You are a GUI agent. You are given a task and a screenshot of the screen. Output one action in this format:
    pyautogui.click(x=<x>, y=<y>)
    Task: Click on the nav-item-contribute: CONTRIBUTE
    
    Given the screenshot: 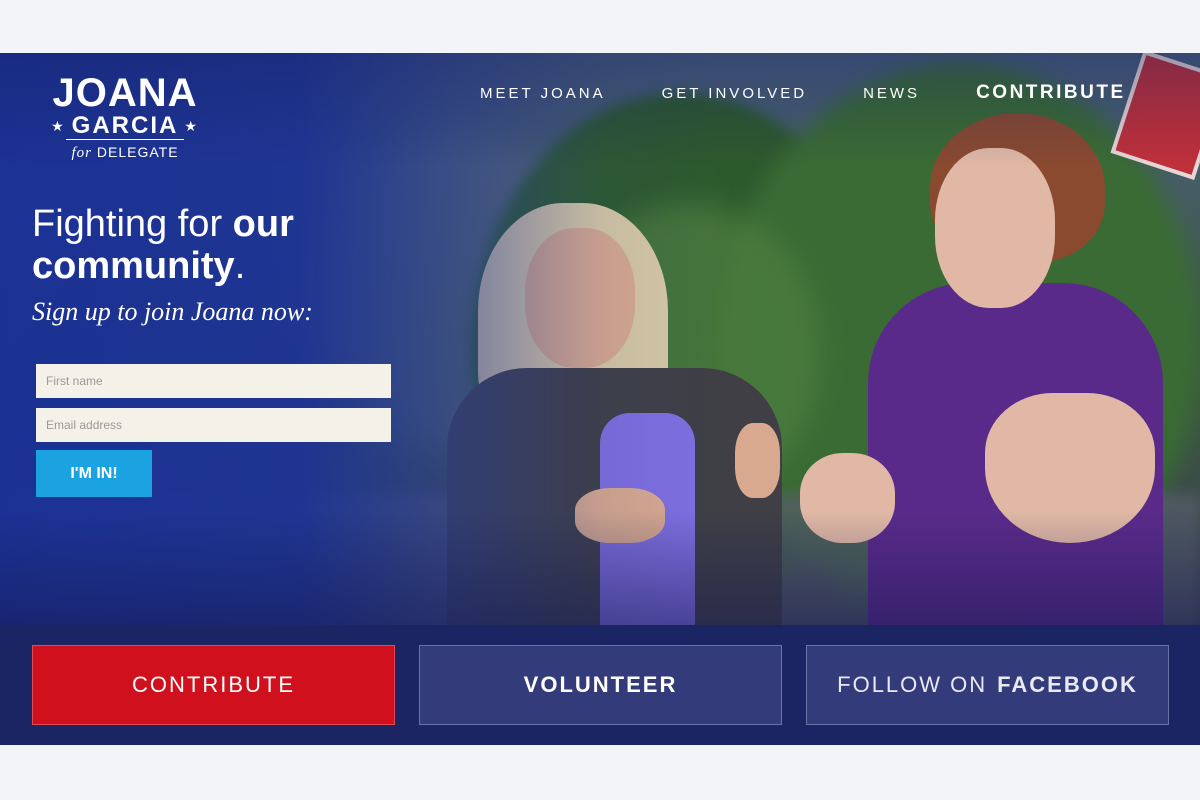 What is the action you would take?
    pyautogui.click(x=1051, y=93)
    